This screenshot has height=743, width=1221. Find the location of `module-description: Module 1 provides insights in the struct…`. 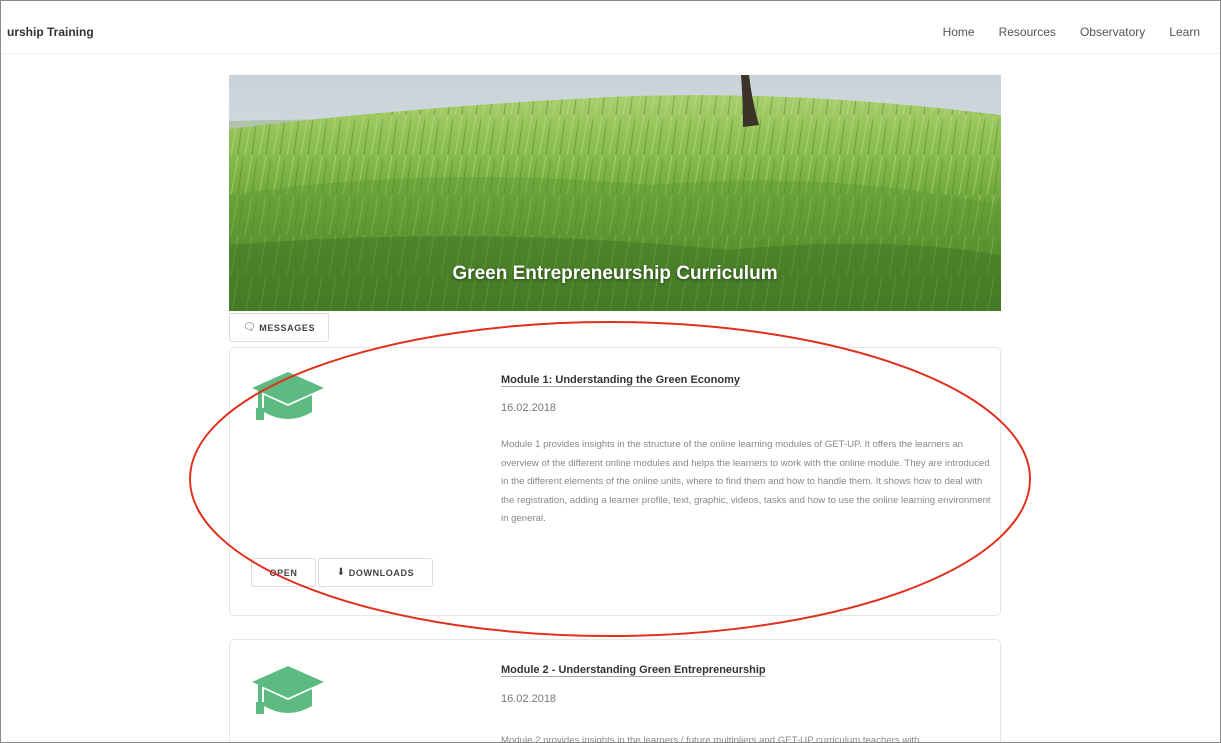

module-description: Module 1 provides insights in the struct… is located at coordinates (746, 481).